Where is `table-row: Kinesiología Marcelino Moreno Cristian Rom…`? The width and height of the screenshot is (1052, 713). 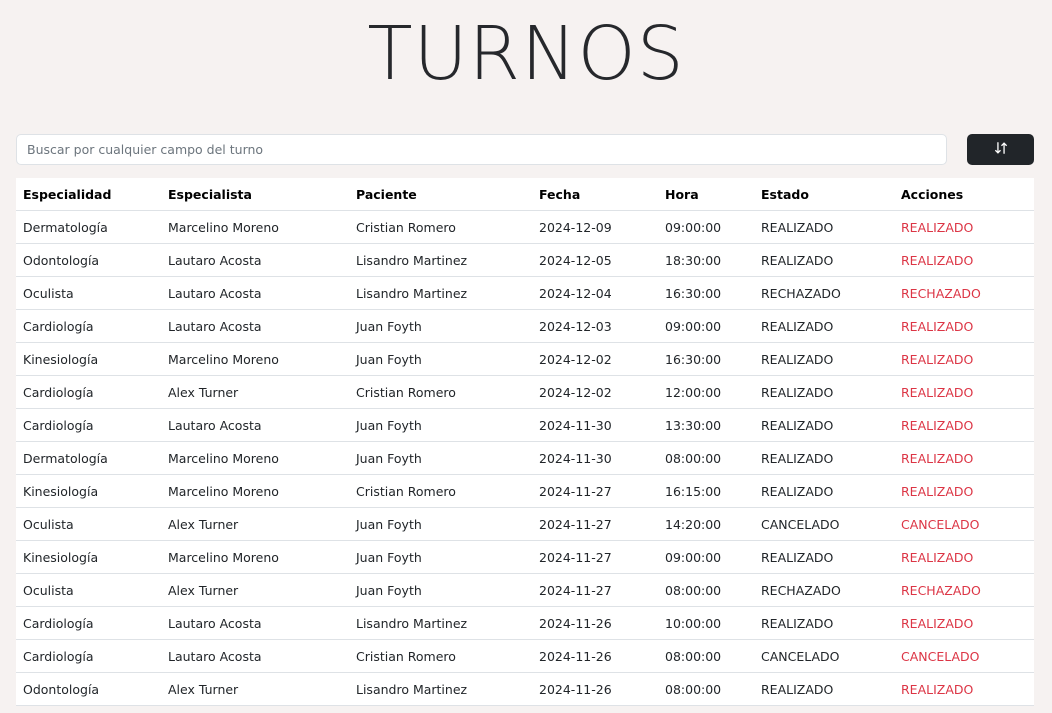
table-row: Kinesiología Marcelino Moreno Cristian Rom… is located at coordinates (525, 491).